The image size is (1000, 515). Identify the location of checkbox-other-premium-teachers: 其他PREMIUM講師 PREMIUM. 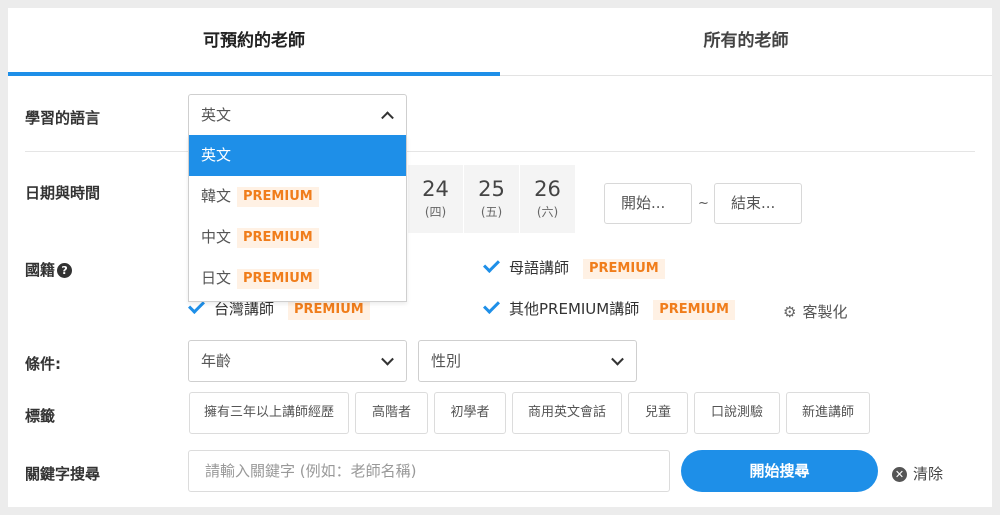
(609, 308).